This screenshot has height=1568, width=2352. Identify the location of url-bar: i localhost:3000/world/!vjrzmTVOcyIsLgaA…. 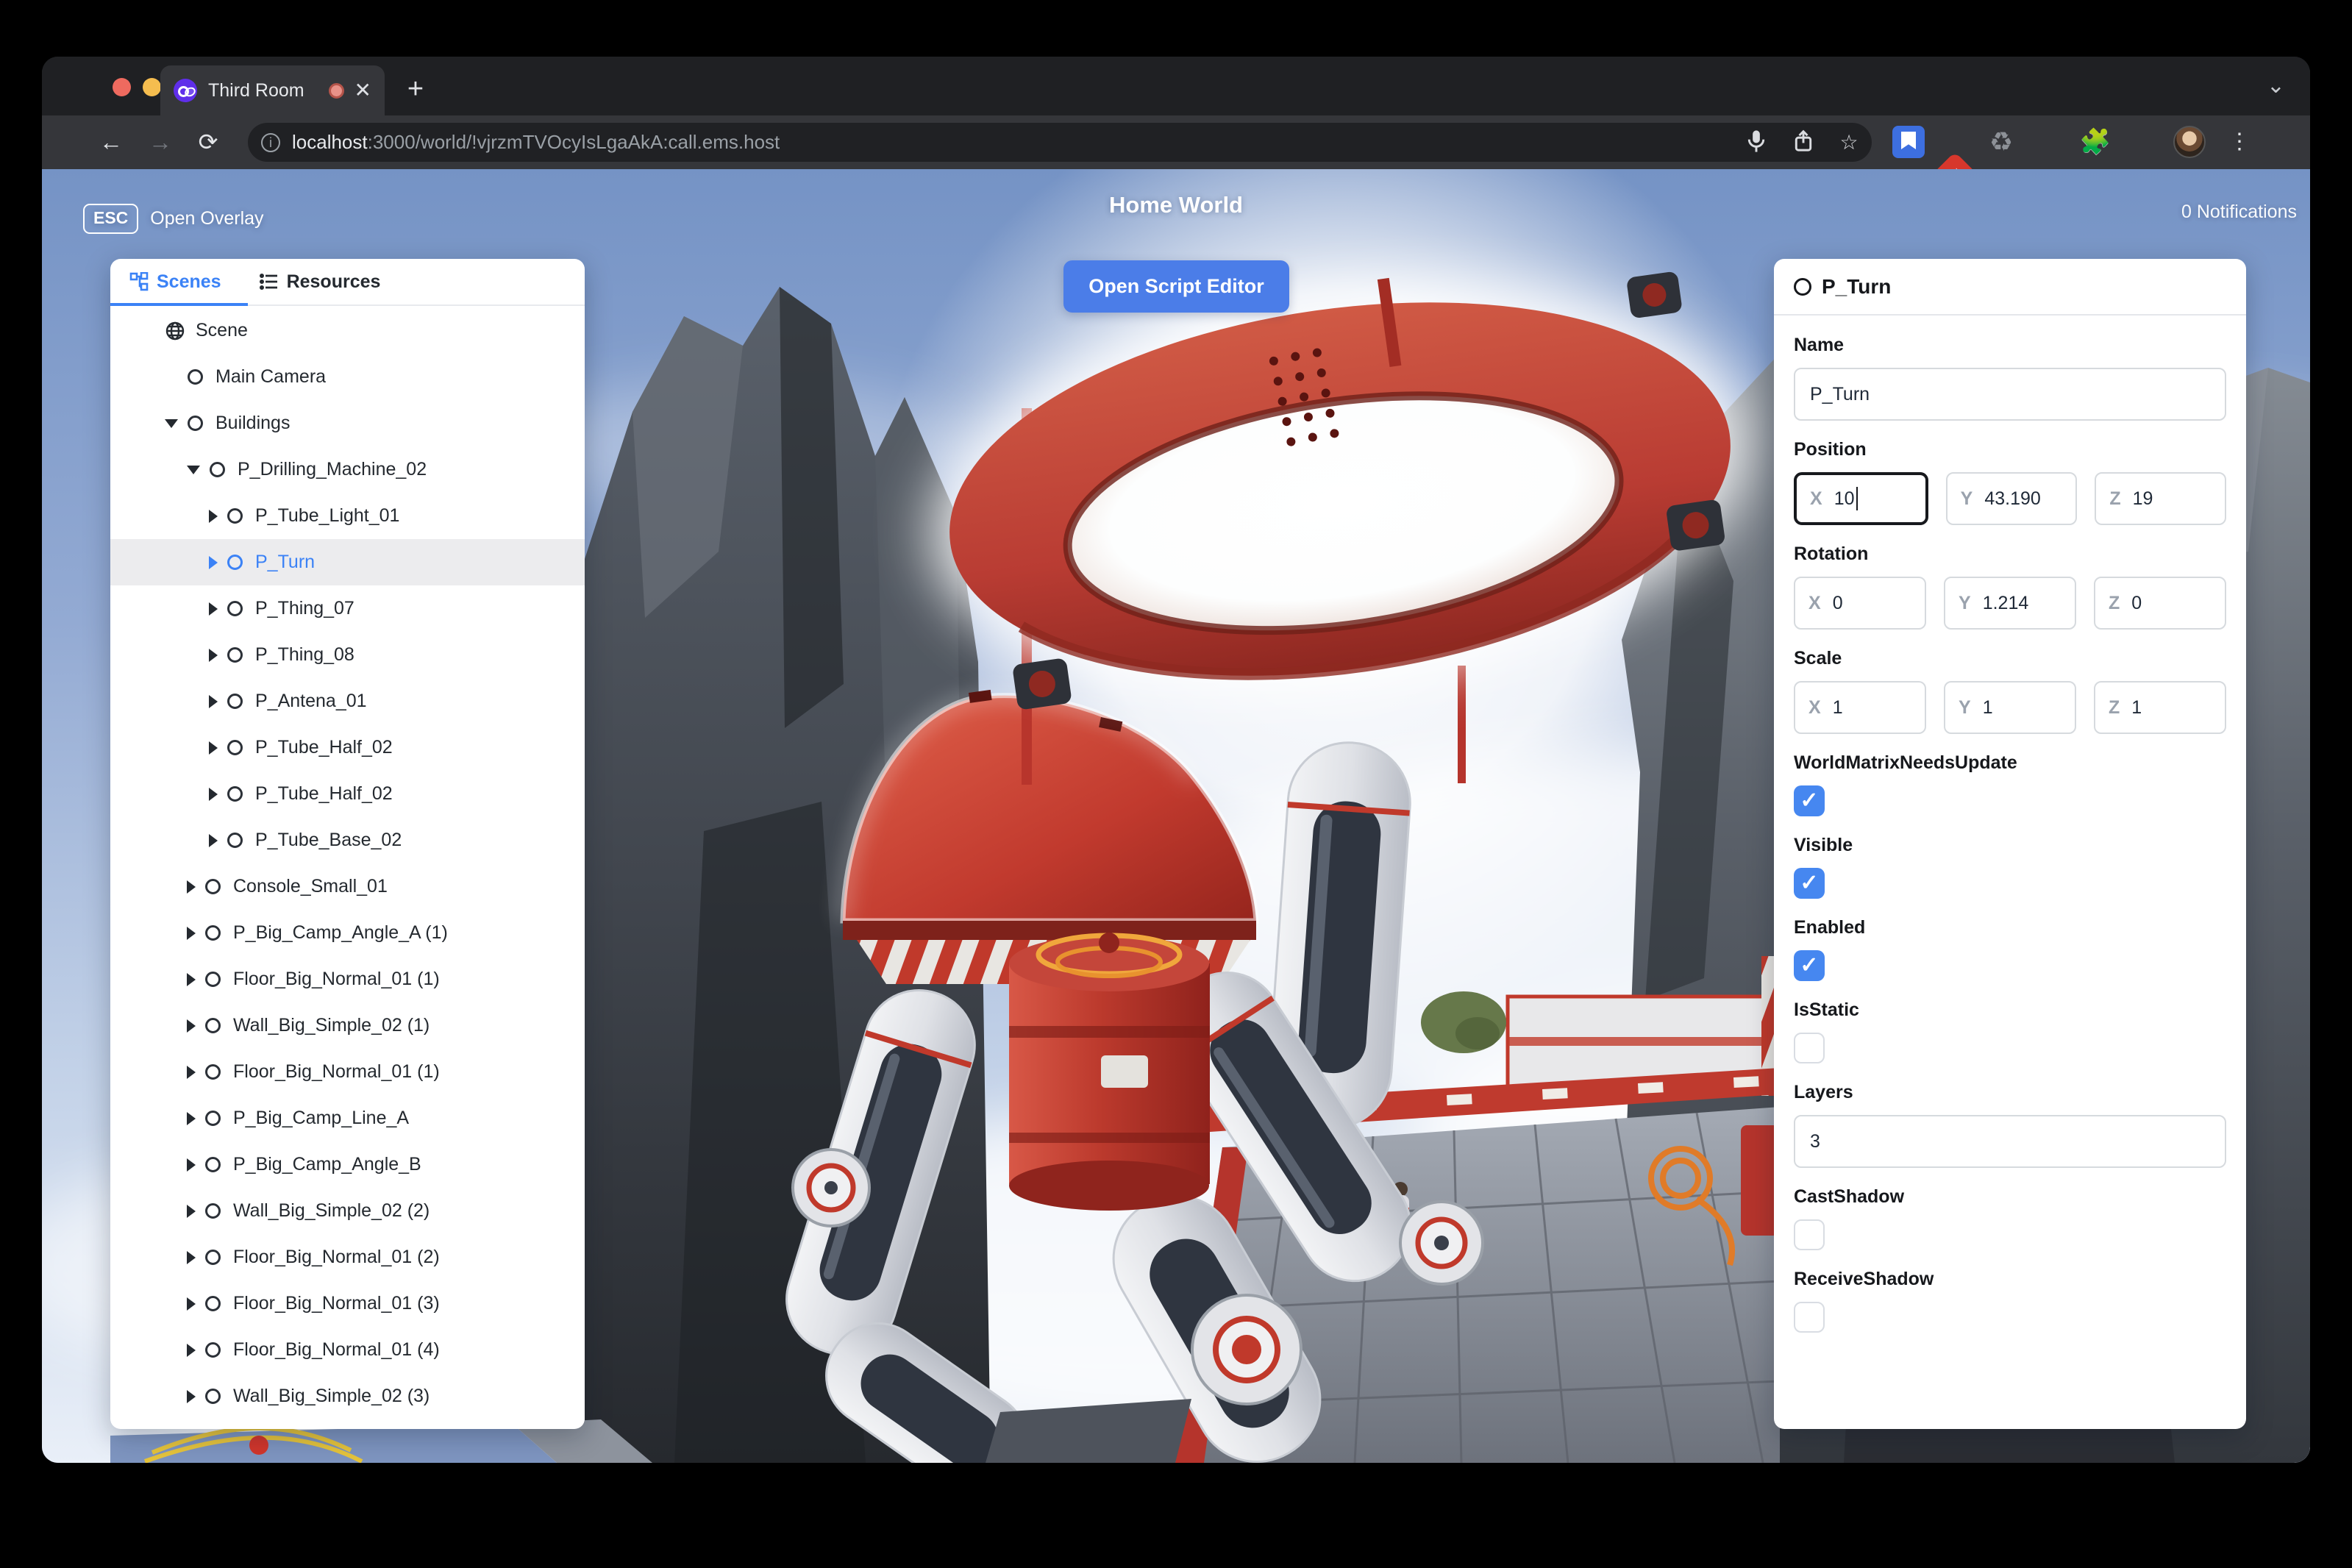
(1060, 142).